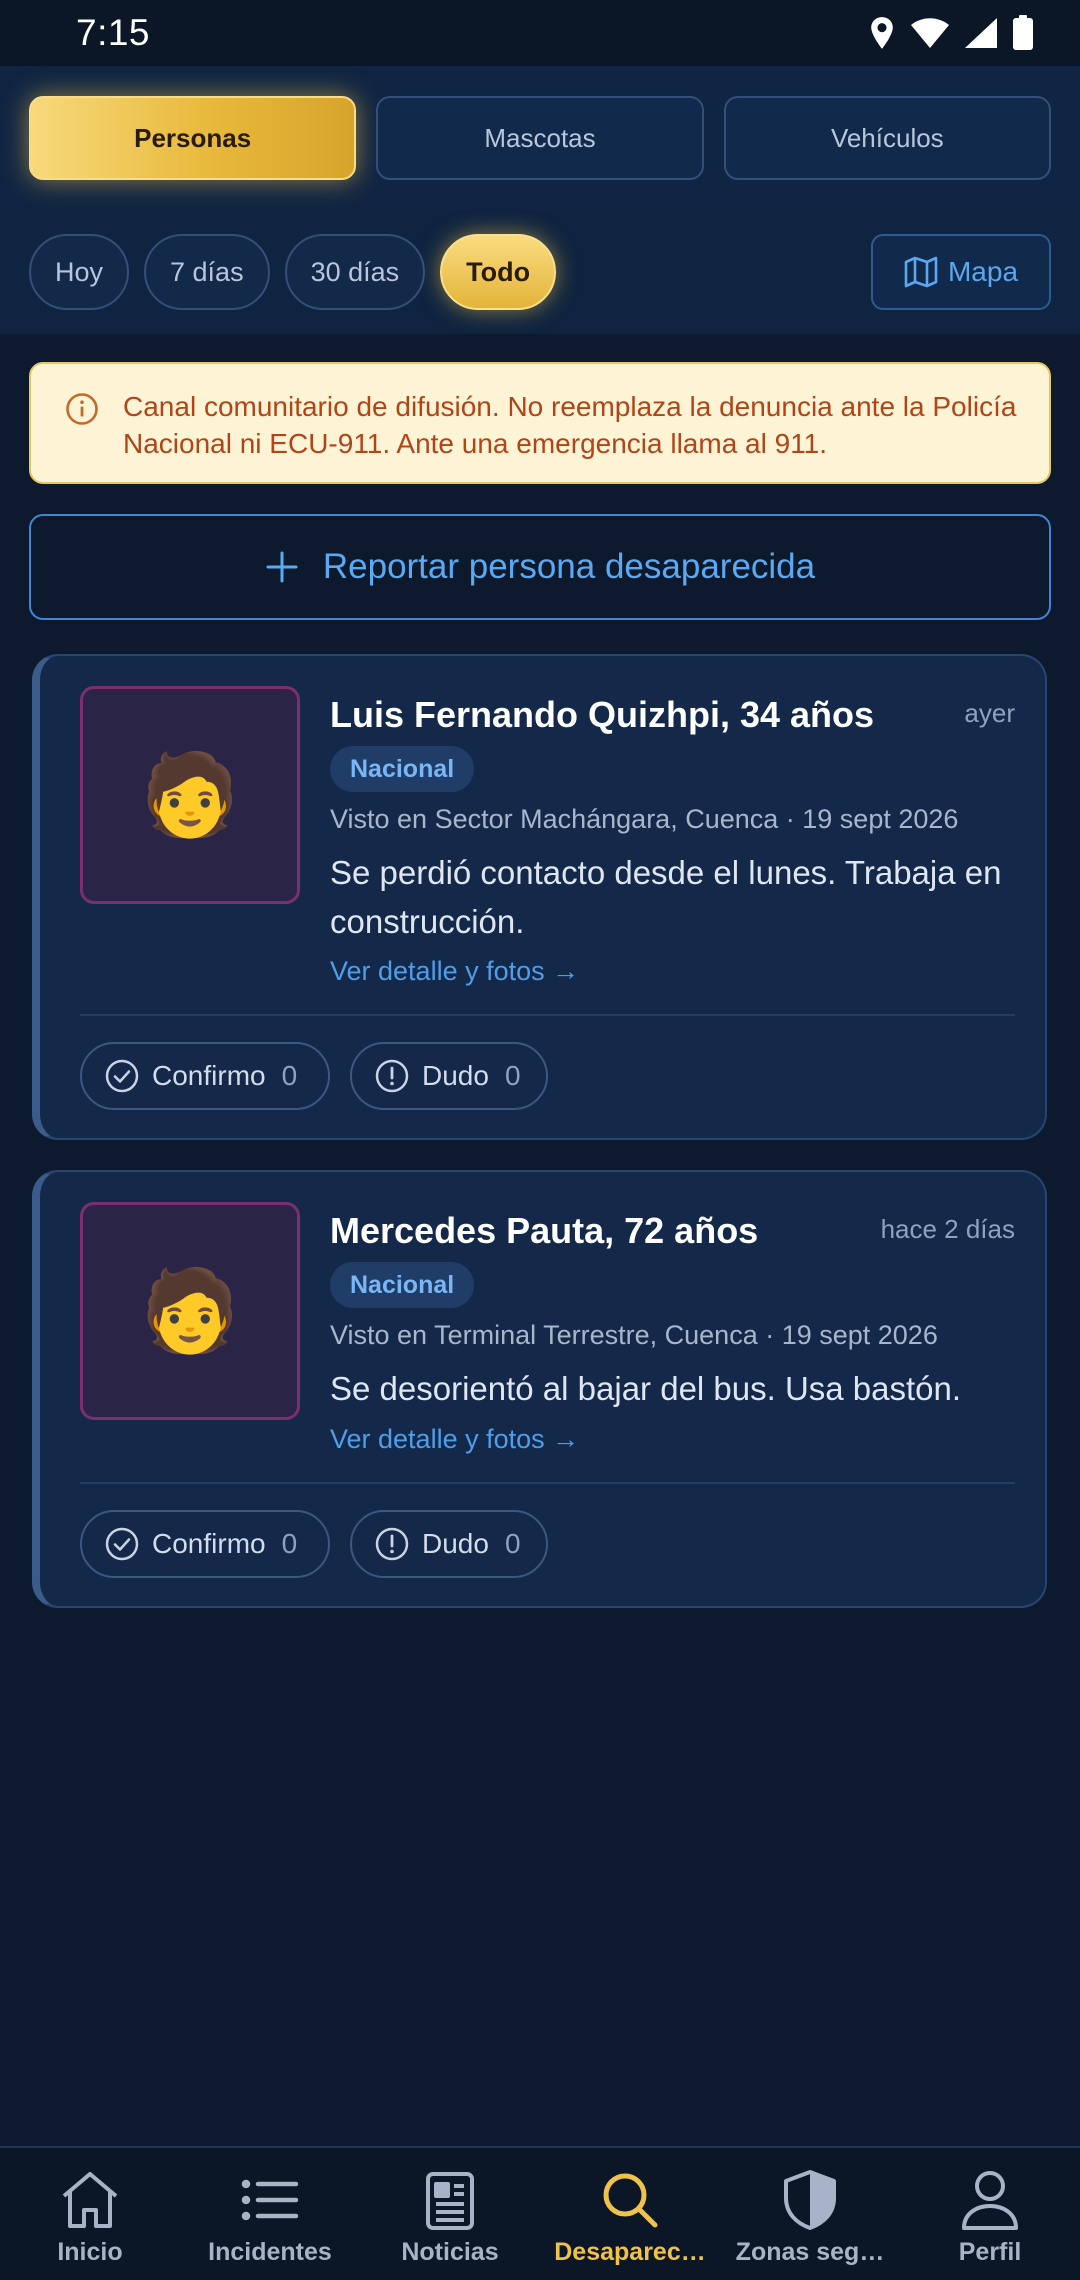 The image size is (1080, 2280). What do you see at coordinates (1023, 32) in the screenshot?
I see `battery-icon` at bounding box center [1023, 32].